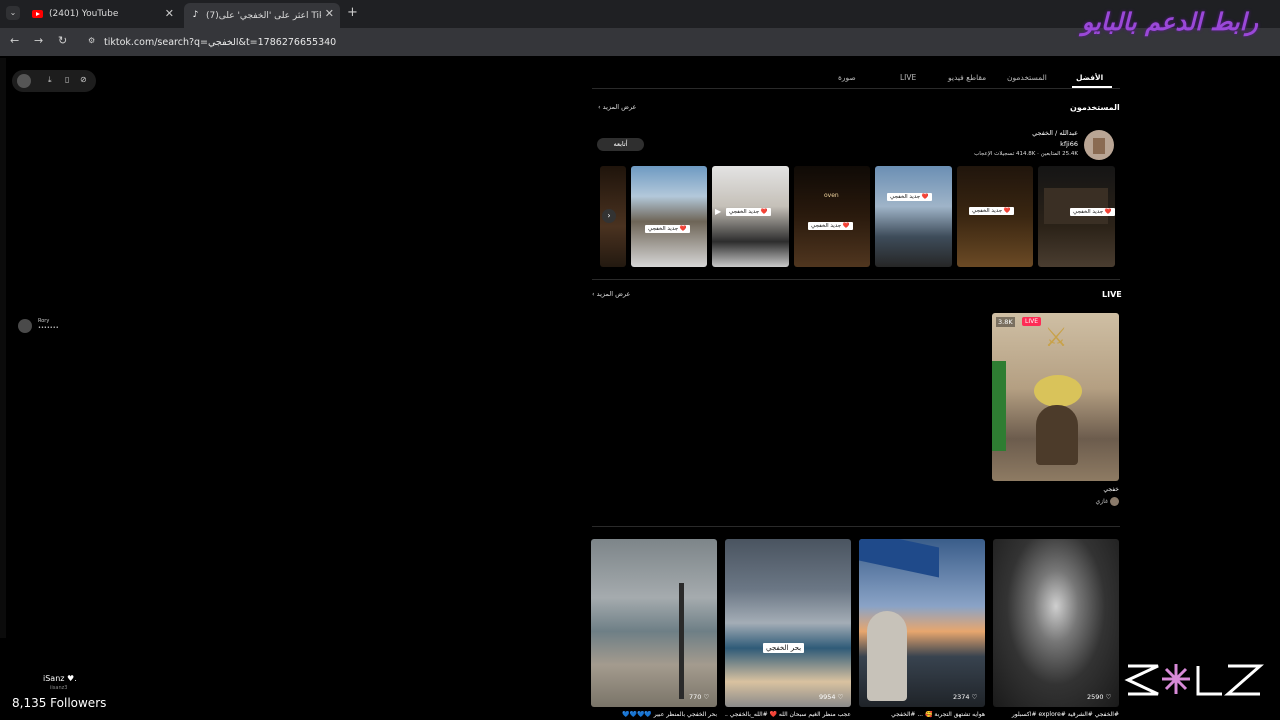  I want to click on search-tabs: الأفضل المستخدمون مقاطع فيديو LIVE صورة, so click(970, 79).